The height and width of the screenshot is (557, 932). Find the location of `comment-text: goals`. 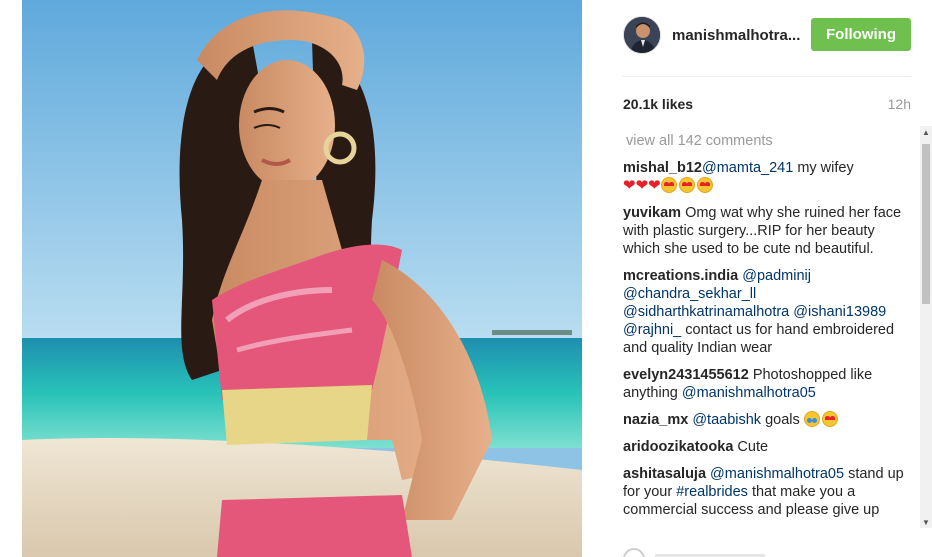

comment-text: goals is located at coordinates (782, 420).